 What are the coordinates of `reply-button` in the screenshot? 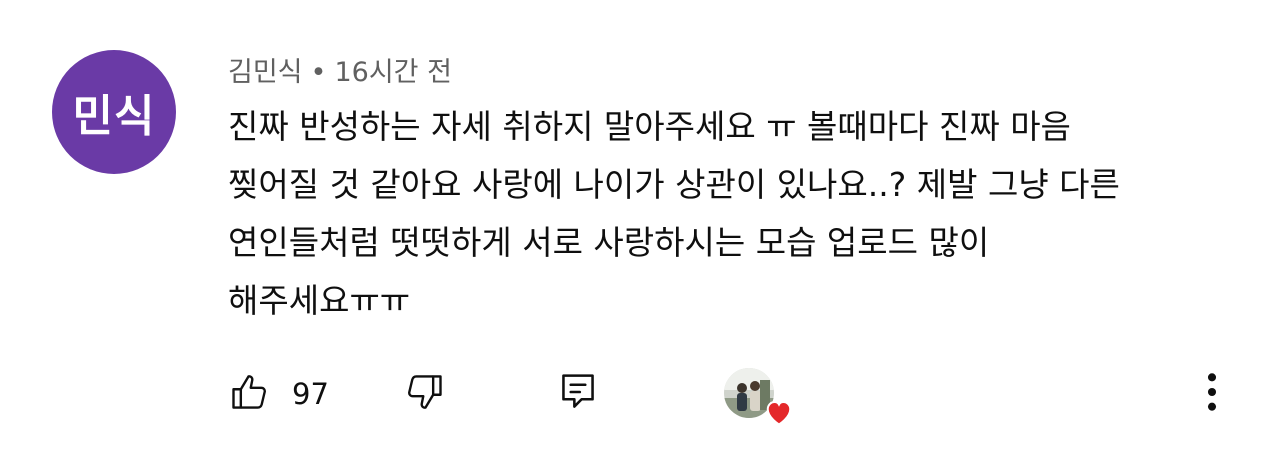 It's located at (578, 394).